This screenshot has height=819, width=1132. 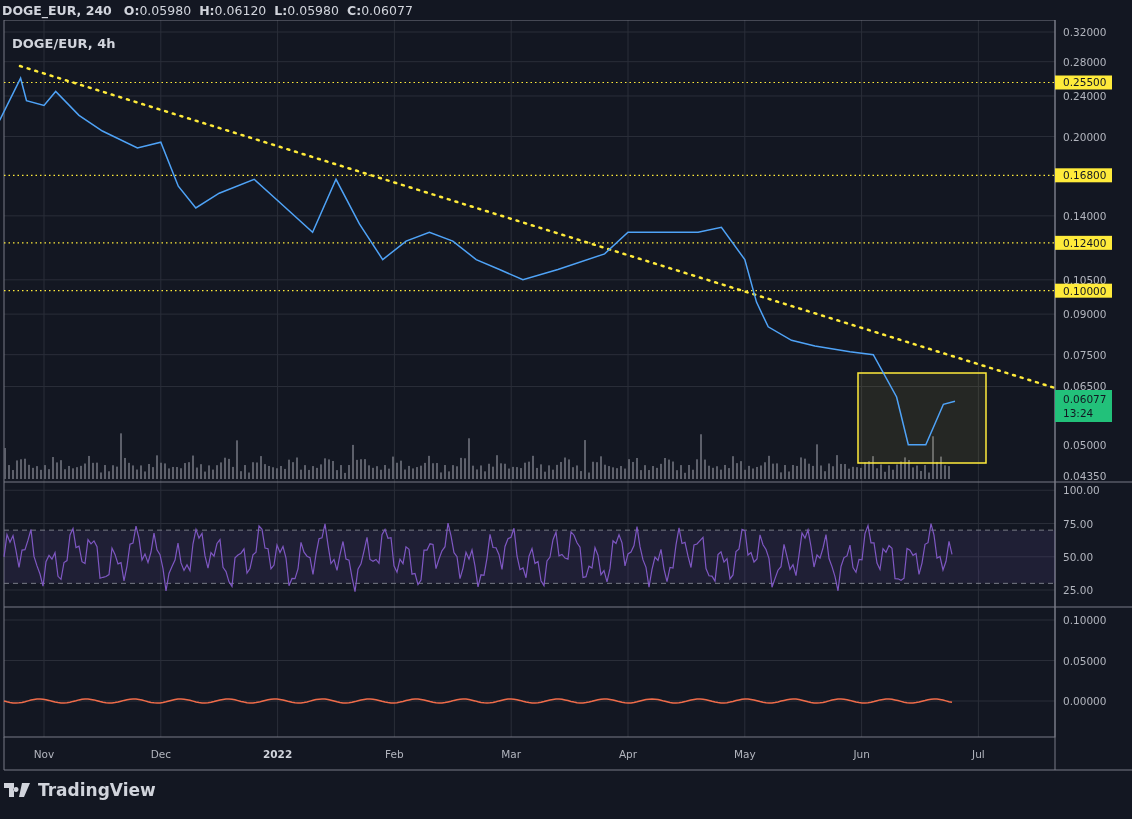 What do you see at coordinates (1085, 136) in the screenshot?
I see `price-axis-label: 0.20000` at bounding box center [1085, 136].